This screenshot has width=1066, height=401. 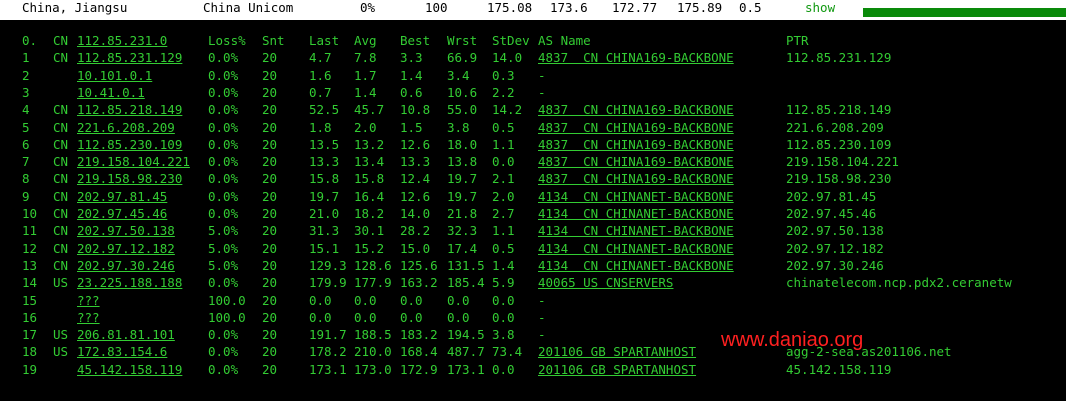 What do you see at coordinates (411, 127) in the screenshot?
I see `hop-best: 1.5` at bounding box center [411, 127].